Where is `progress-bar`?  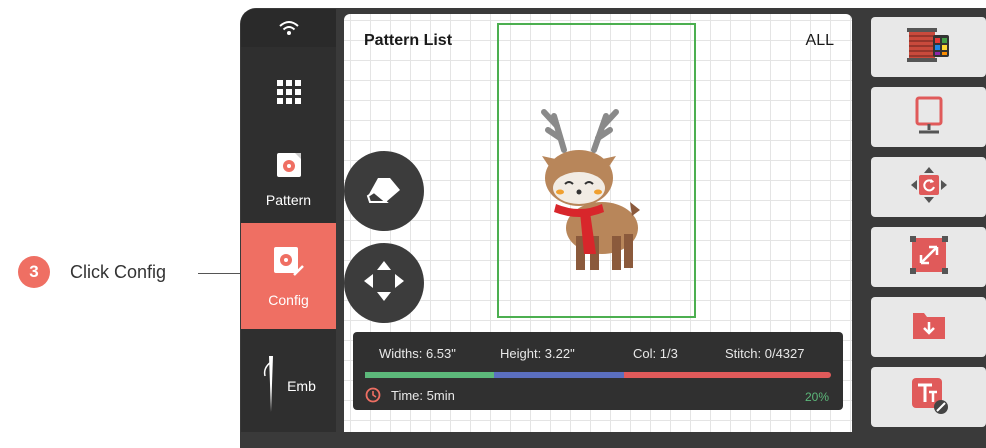 progress-bar is located at coordinates (598, 375).